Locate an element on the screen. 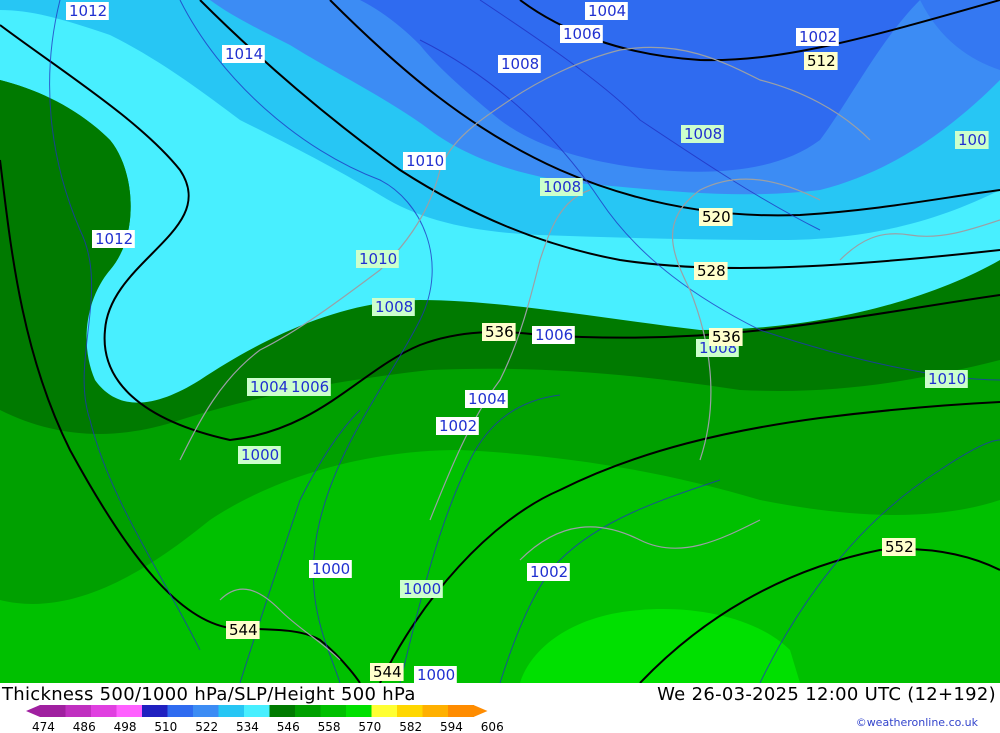  scale-tick-label: 498 is located at coordinates (125, 726).